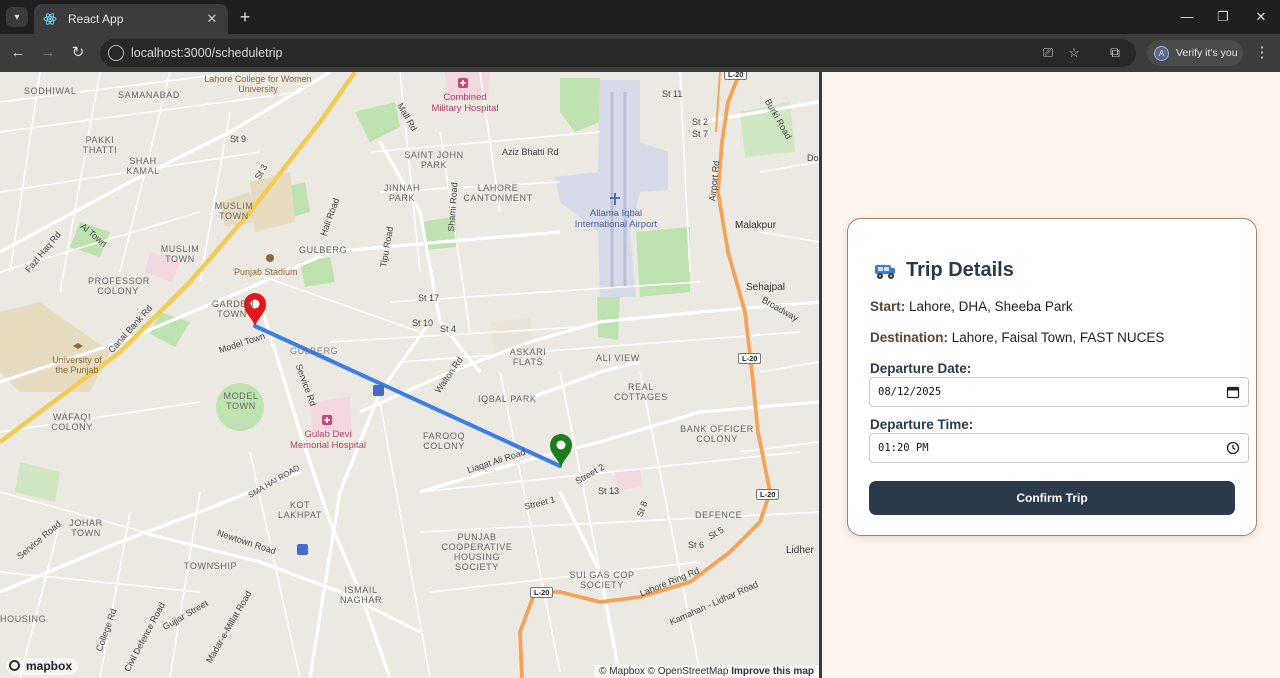  I want to click on map-road-label: St 7, so click(700, 134).